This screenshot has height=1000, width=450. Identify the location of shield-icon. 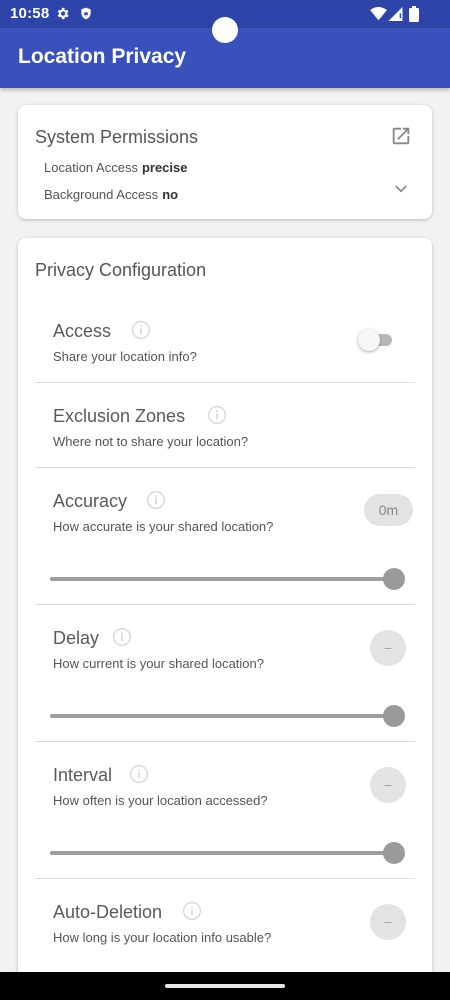
(86, 13).